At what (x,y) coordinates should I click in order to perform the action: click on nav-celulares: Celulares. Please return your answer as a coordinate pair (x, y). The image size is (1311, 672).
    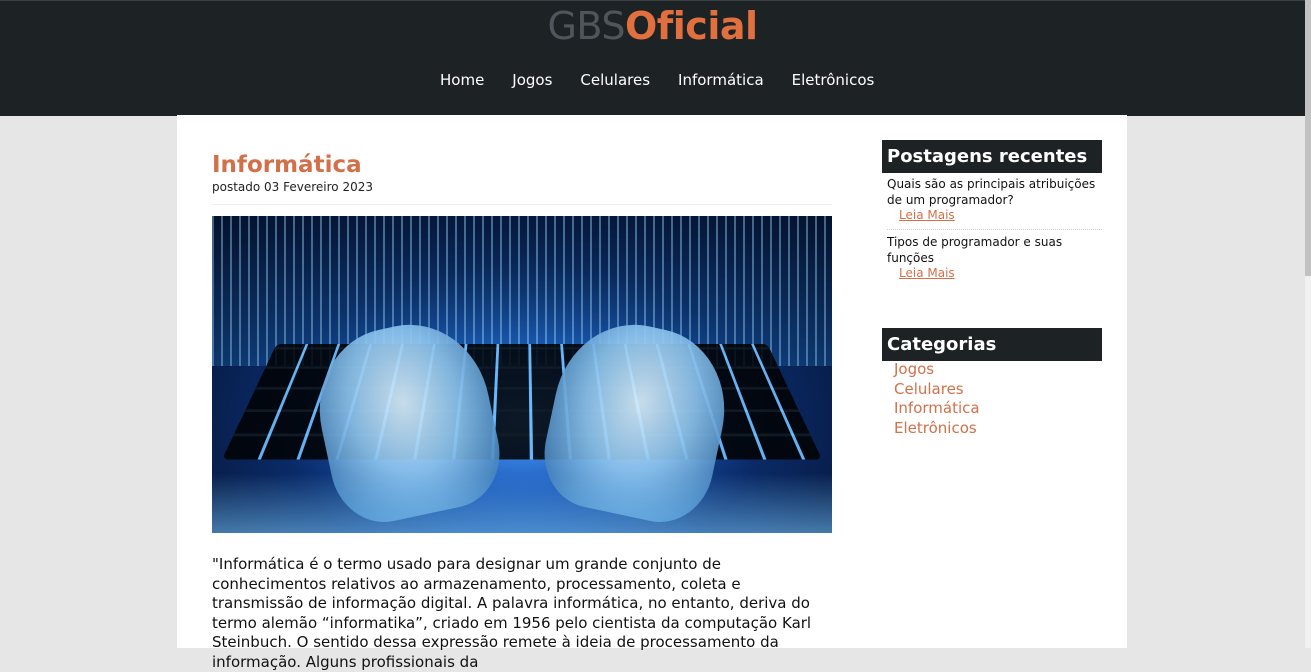
    Looking at the image, I should click on (615, 80).